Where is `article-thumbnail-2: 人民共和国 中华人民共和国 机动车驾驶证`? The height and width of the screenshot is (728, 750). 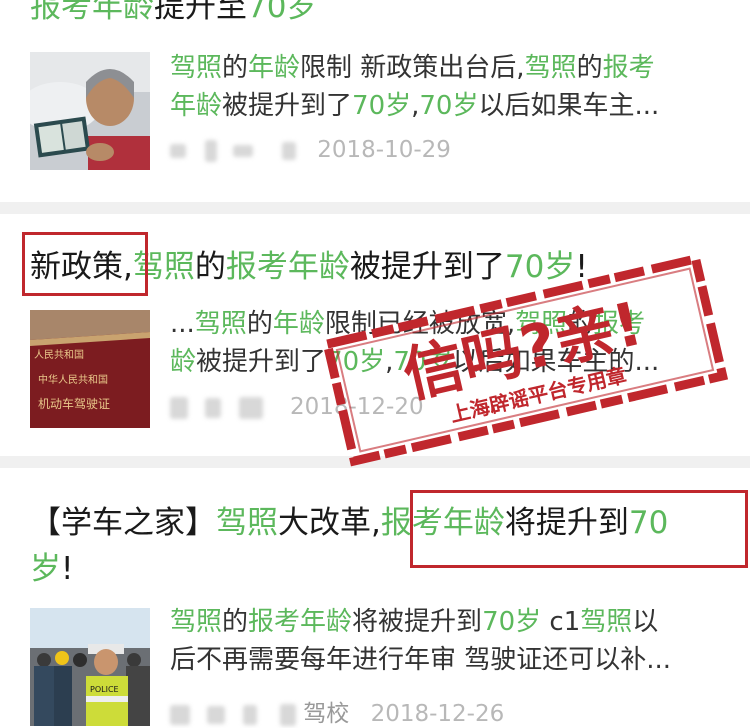 article-thumbnail-2: 人民共和国 中华人民共和国 机动车驾驶证 is located at coordinates (90, 369).